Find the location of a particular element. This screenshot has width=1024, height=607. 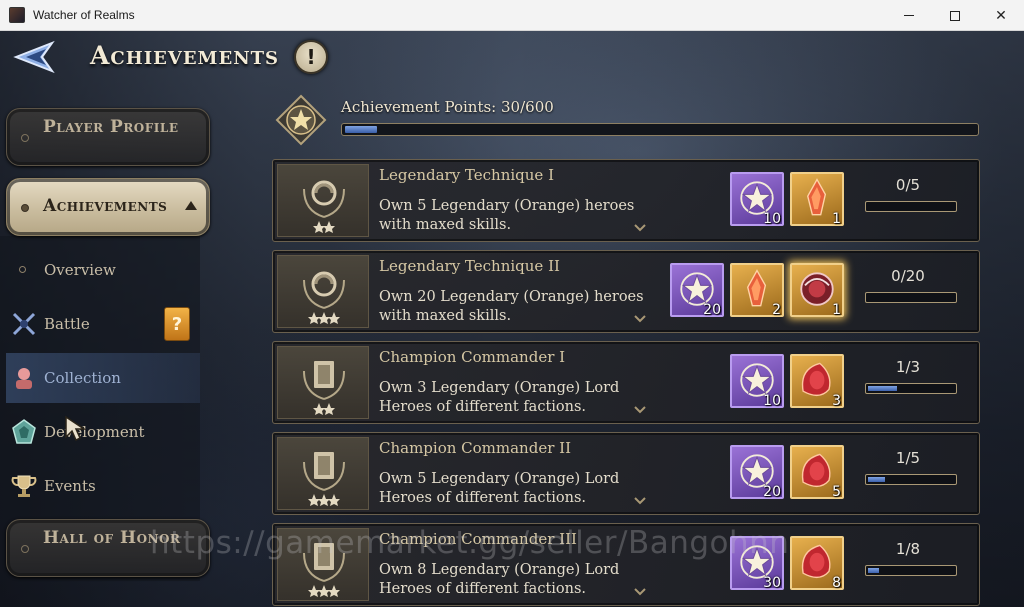

progress-text: 1/8 is located at coordinates (908, 549).